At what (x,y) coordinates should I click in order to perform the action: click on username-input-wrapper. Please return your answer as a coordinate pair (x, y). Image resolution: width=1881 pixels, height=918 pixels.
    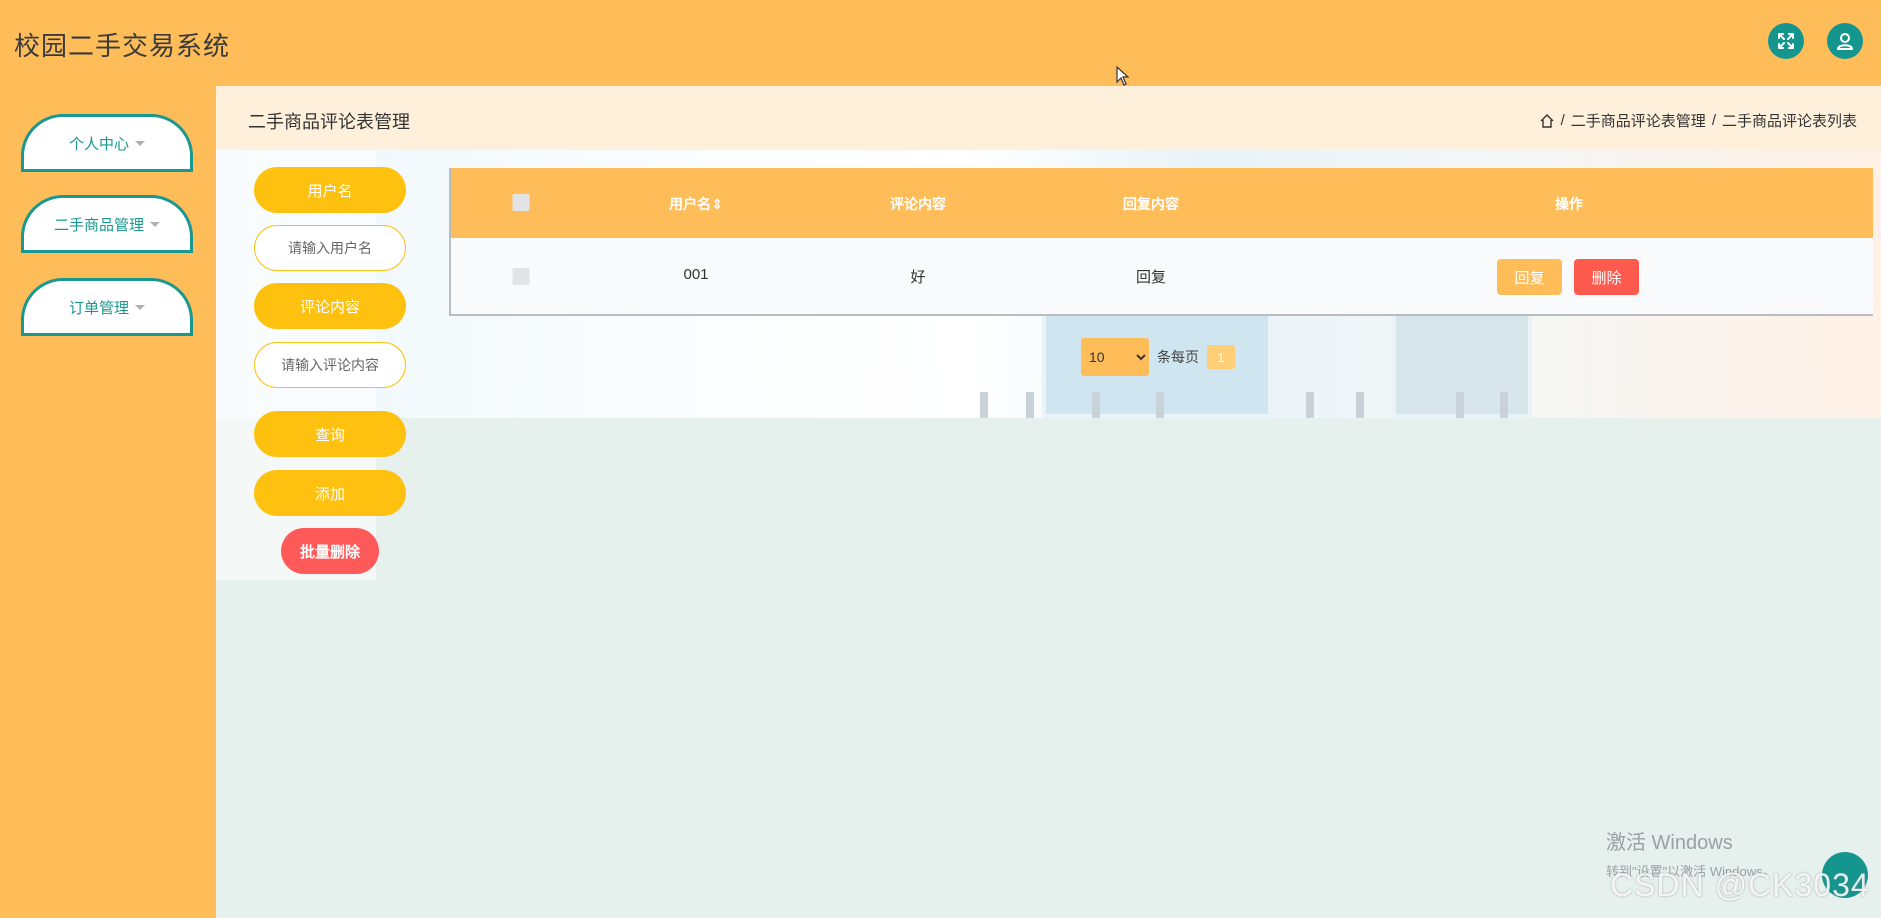
    Looking at the image, I should click on (330, 248).